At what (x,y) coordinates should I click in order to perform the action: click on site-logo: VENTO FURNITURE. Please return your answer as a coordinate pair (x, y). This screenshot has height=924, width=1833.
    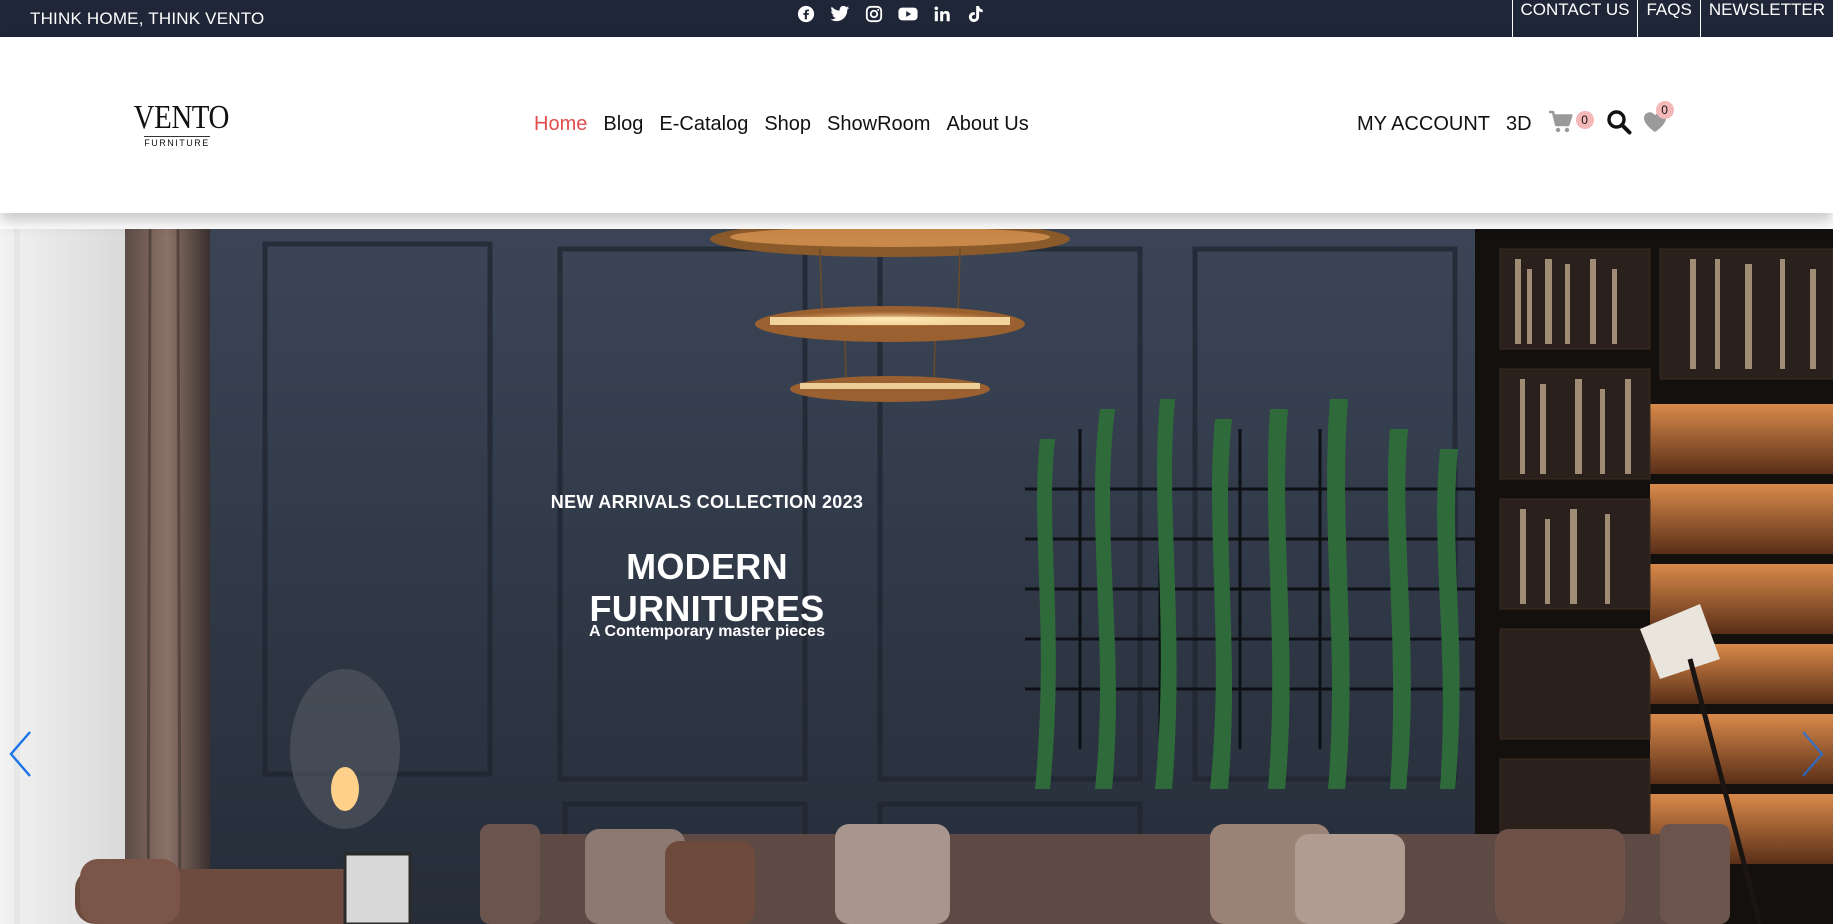
    Looking at the image, I should click on (178, 125).